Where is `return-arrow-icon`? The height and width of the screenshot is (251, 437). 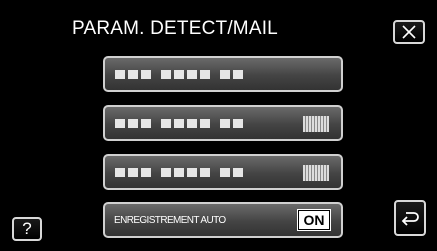 return-arrow-icon is located at coordinates (410, 219).